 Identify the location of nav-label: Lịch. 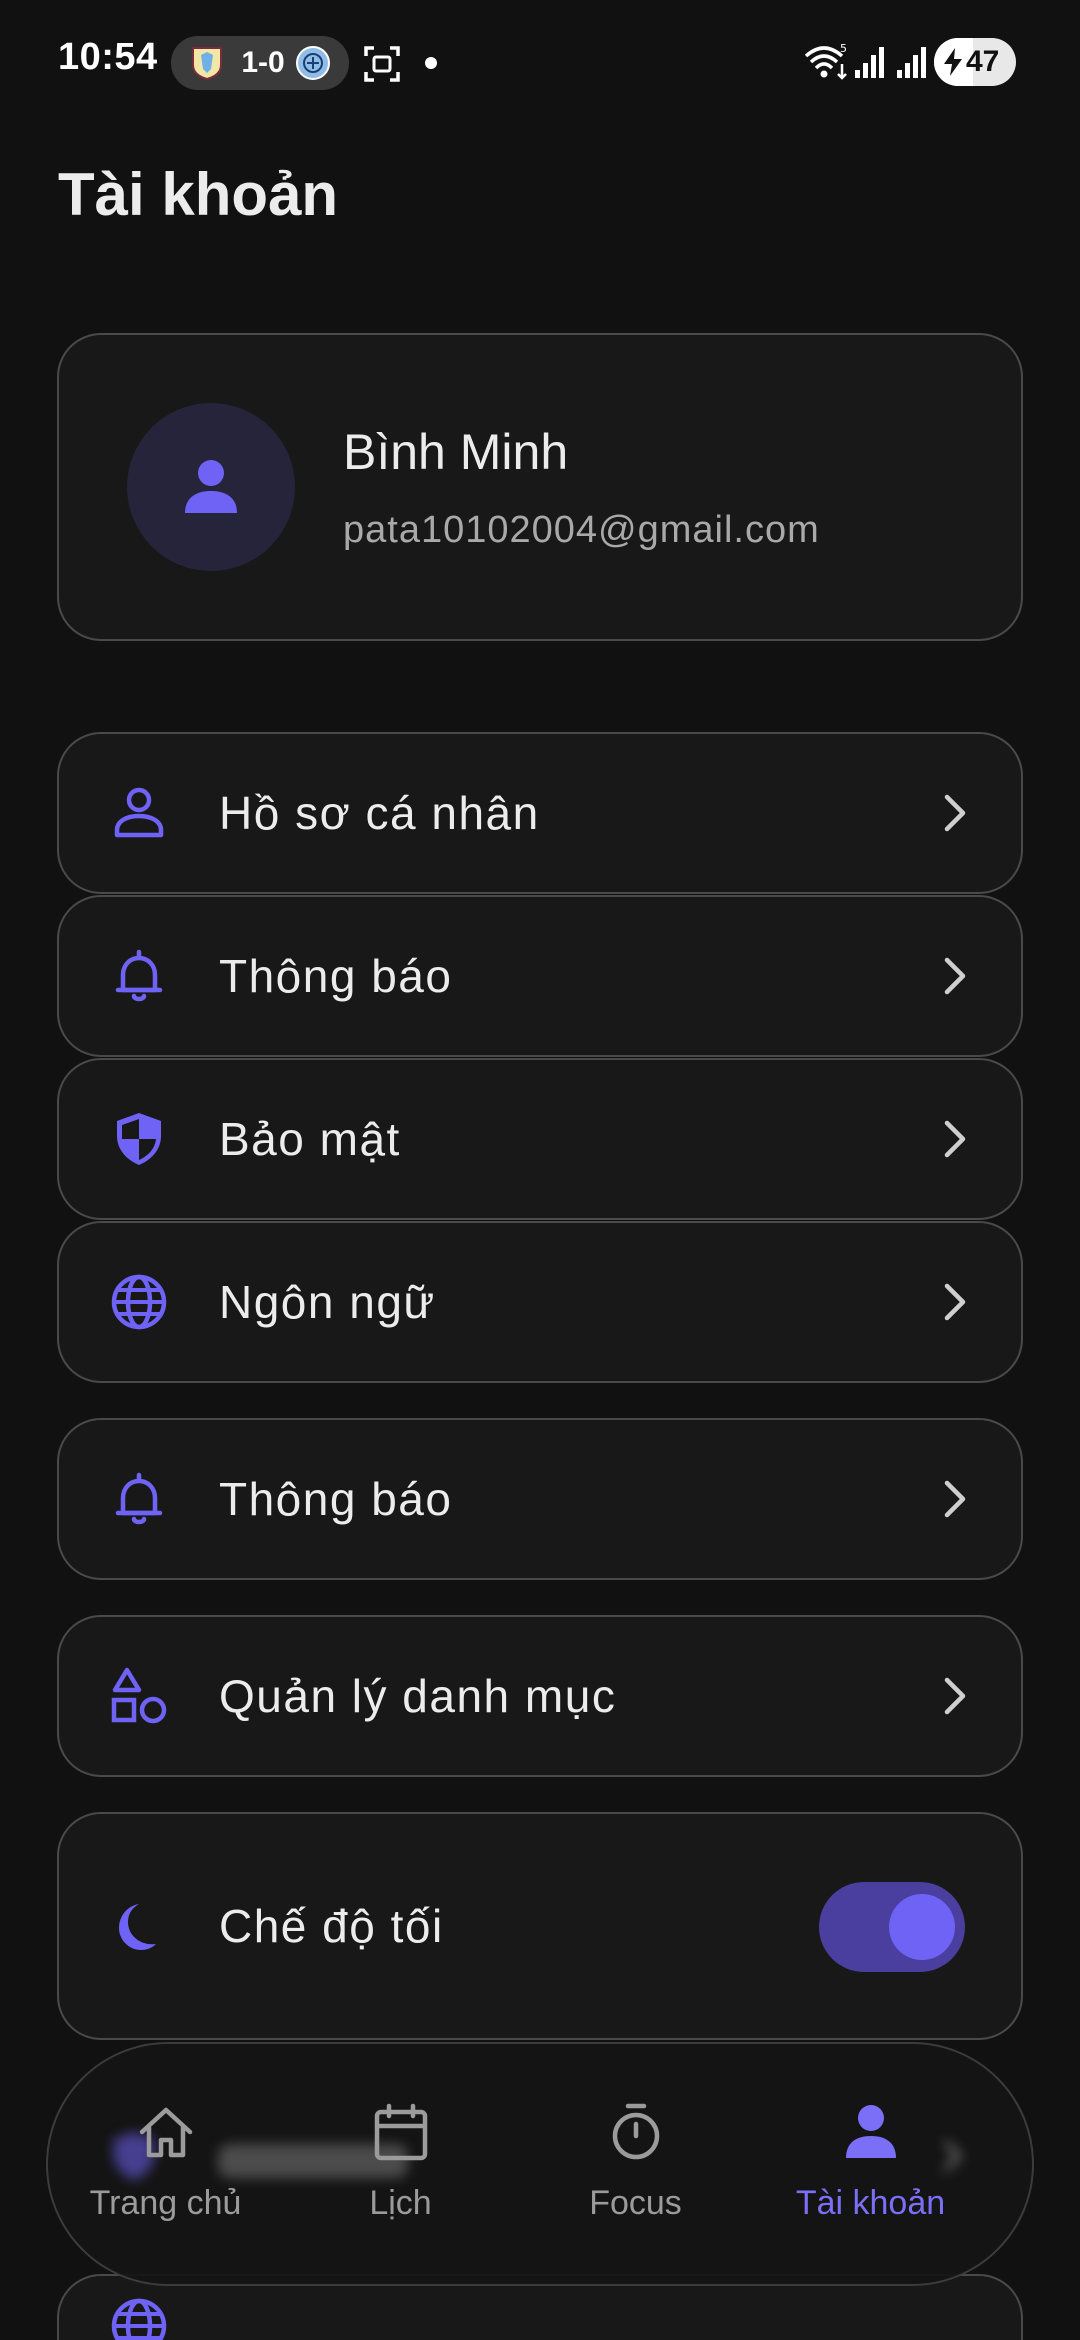
(400, 2203).